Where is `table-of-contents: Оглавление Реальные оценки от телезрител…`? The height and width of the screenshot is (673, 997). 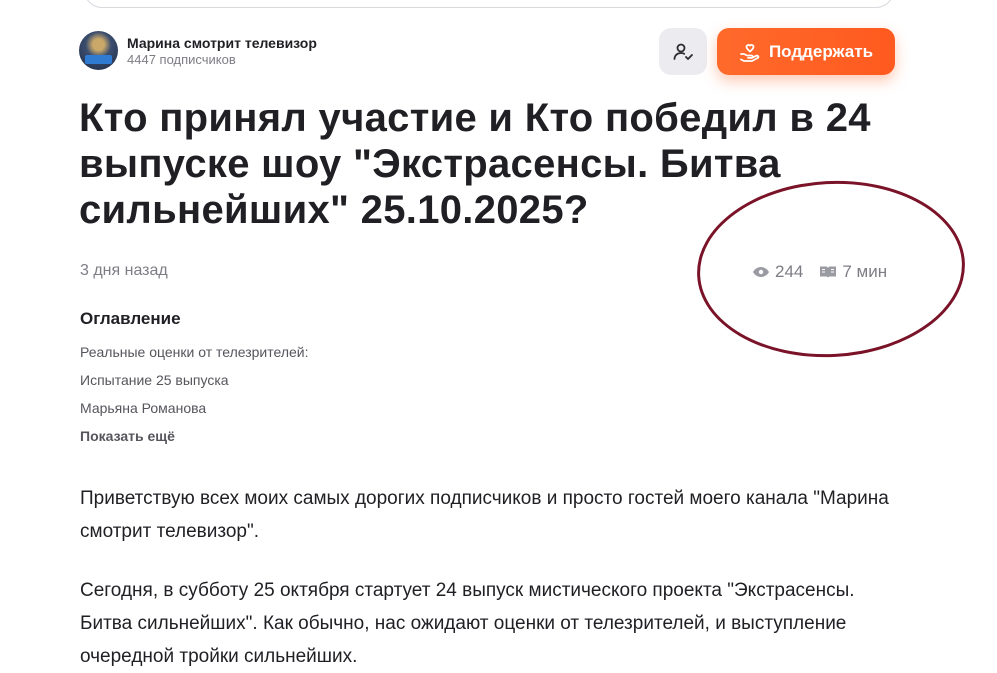 table-of-contents: Оглавление Реальные оценки от телезрител… is located at coordinates (194, 379).